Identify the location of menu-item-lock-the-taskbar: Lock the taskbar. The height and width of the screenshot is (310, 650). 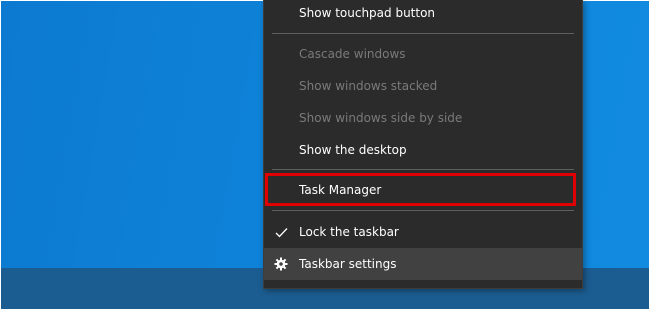
(423, 232).